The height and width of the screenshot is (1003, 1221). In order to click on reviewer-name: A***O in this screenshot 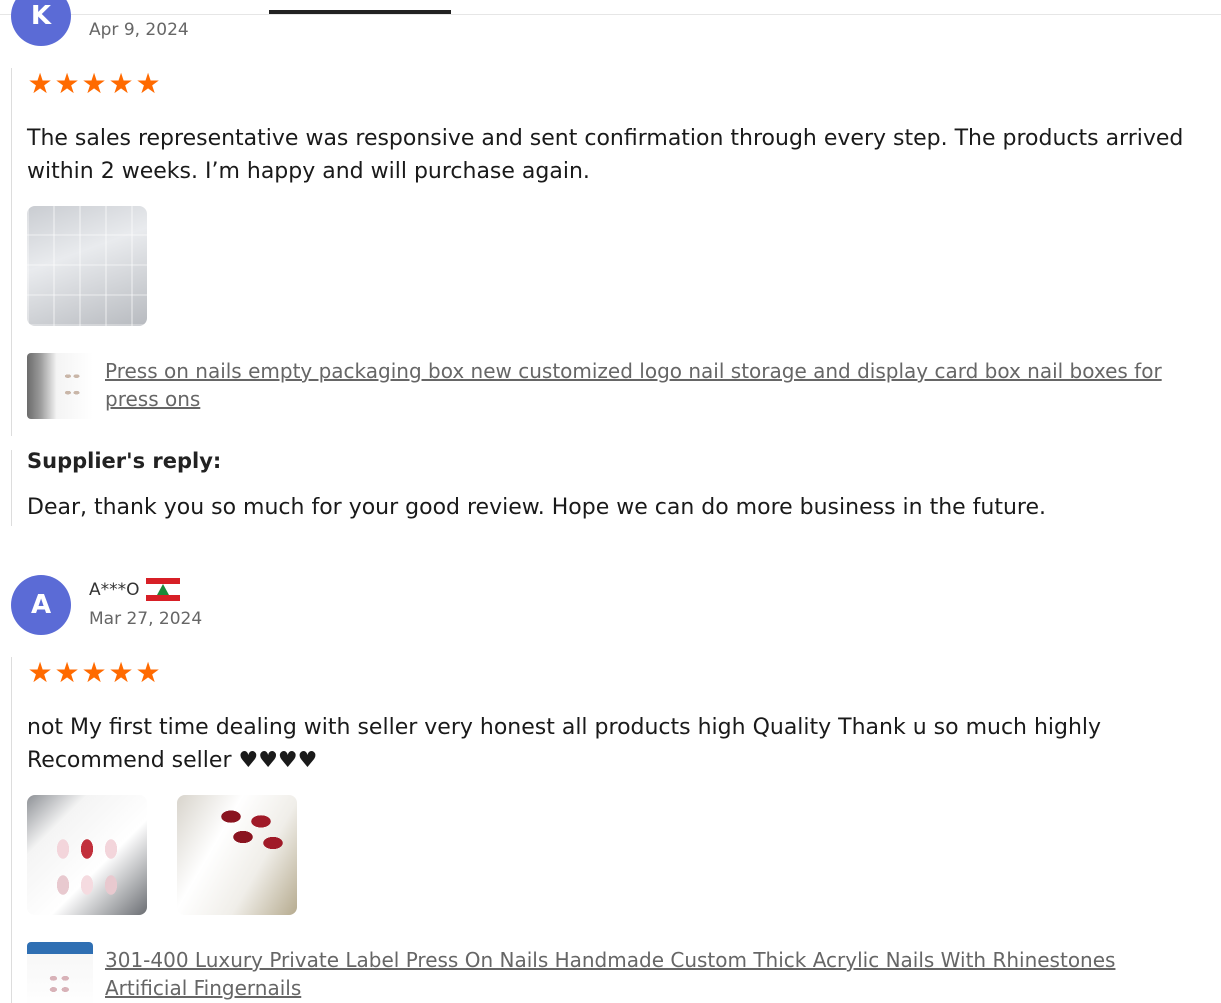, I will do `click(134, 589)`.